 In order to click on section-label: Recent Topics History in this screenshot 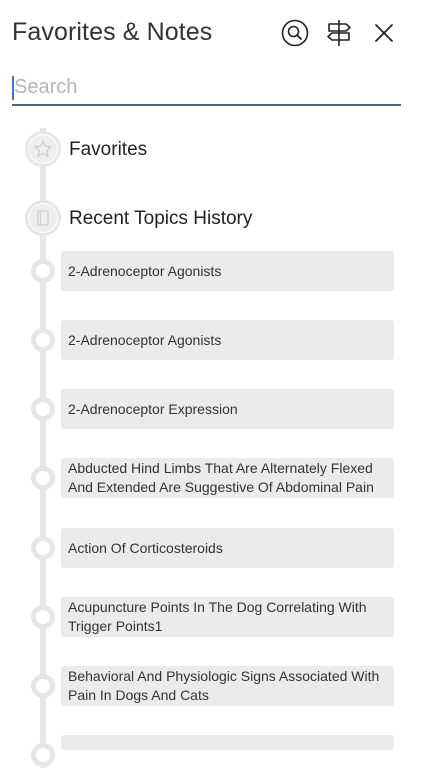, I will do `click(161, 218)`.